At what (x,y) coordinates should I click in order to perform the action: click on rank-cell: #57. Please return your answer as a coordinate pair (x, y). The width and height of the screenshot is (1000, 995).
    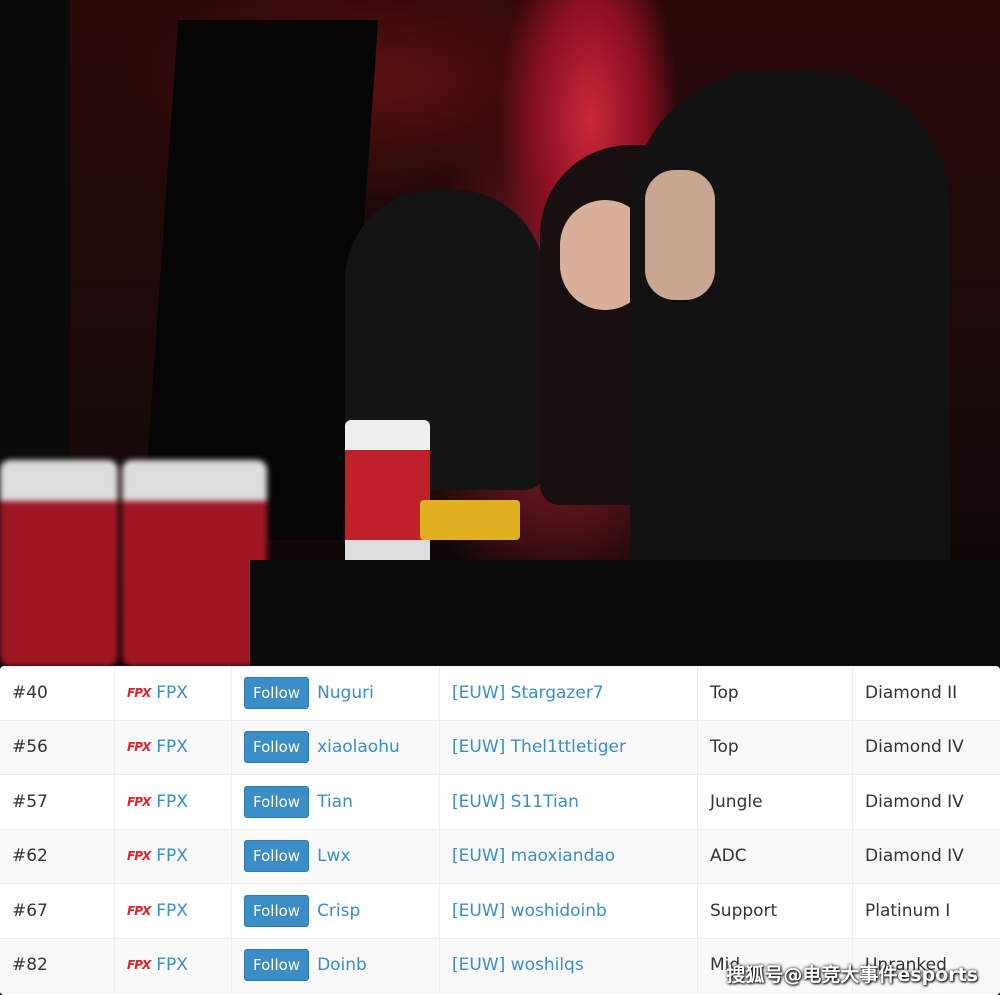
    Looking at the image, I should click on (57, 802).